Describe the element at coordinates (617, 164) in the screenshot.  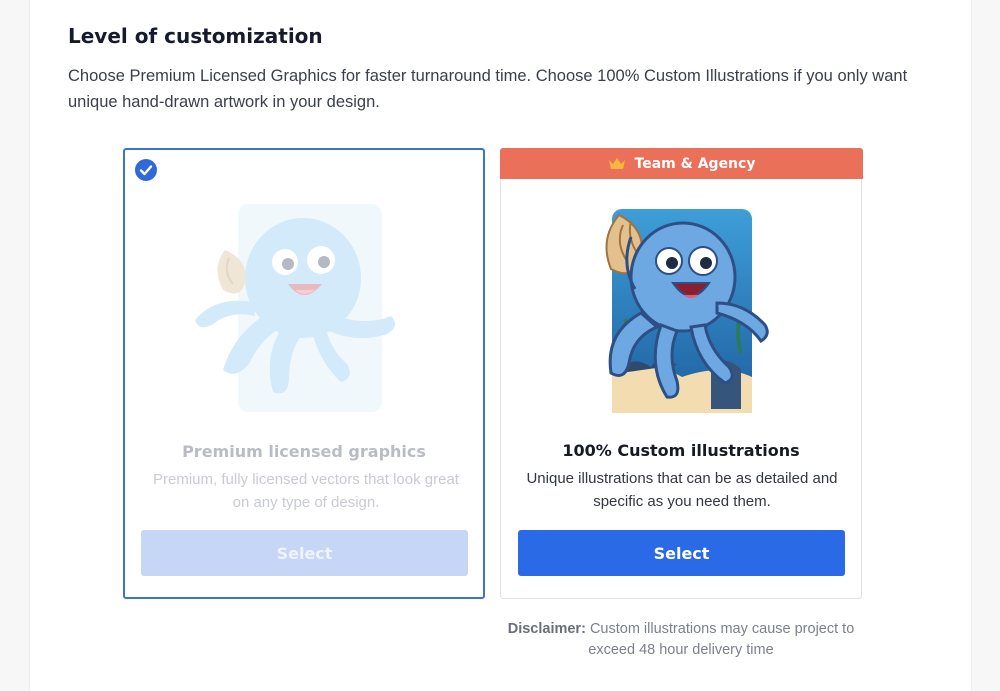
I see `crown-icon` at that location.